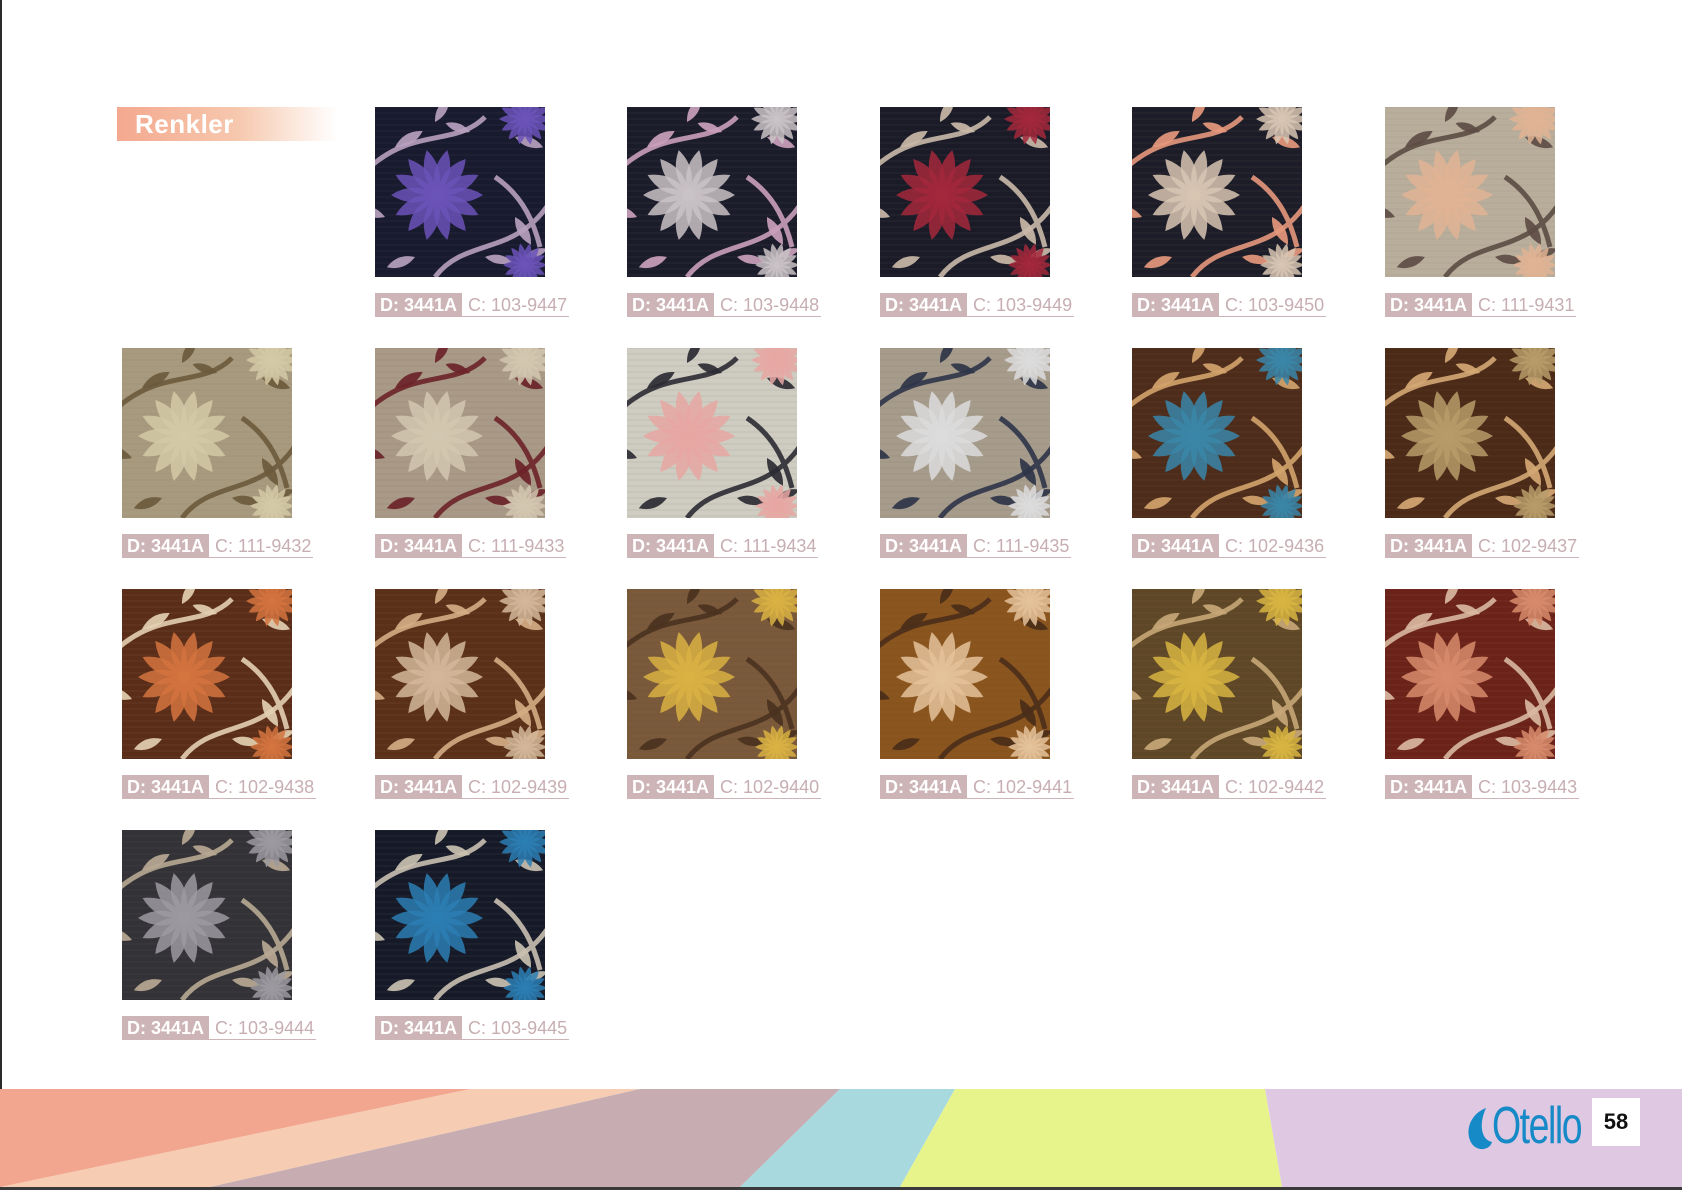 The height and width of the screenshot is (1190, 1682). What do you see at coordinates (1021, 787) in the screenshot?
I see `color-code: C: 102-9441` at bounding box center [1021, 787].